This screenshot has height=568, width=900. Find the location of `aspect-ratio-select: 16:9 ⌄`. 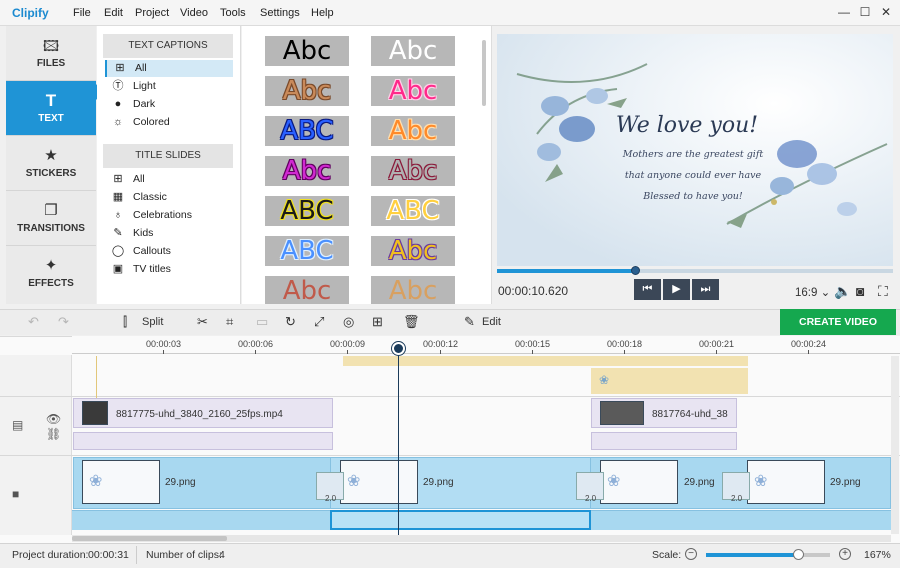

aspect-ratio-select: 16:9 ⌄ is located at coordinates (812, 292).